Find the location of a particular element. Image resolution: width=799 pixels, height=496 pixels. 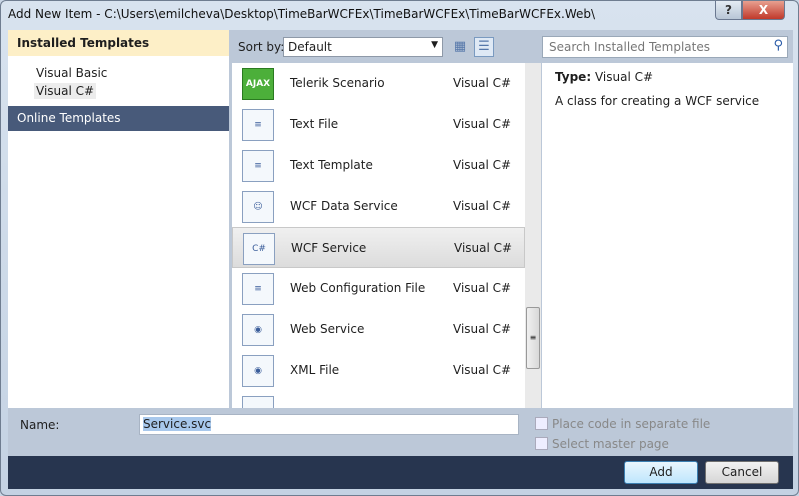

template-item: ☺ WCF Data Service Visual C# is located at coordinates (378, 206).